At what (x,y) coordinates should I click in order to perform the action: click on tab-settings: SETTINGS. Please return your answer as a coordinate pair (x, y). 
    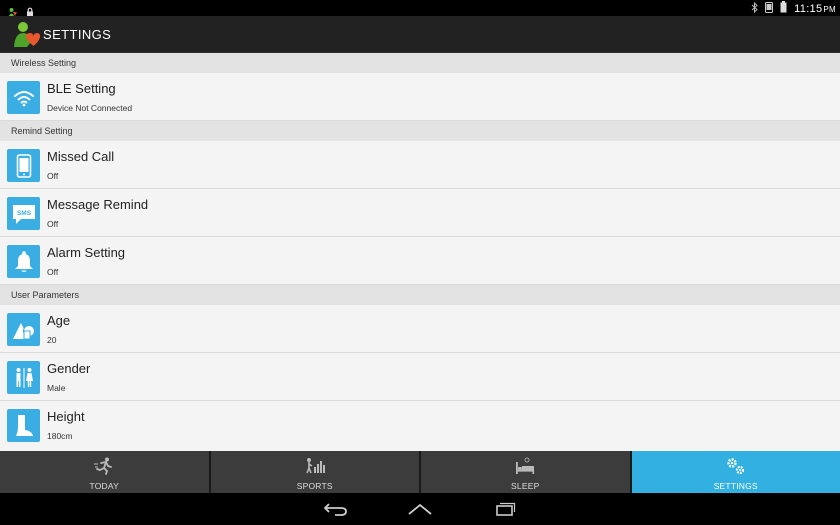
    Looking at the image, I should click on (735, 472).